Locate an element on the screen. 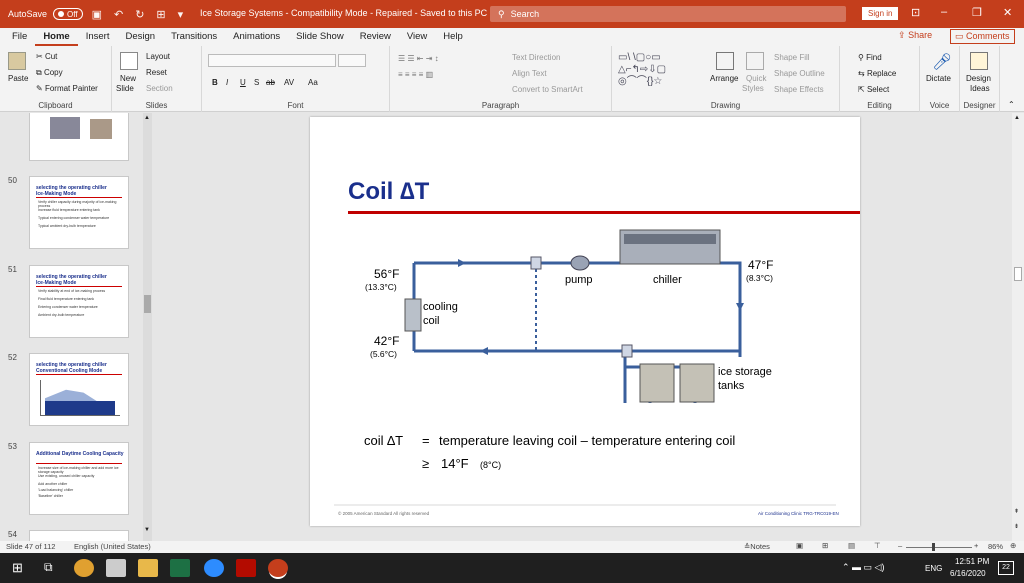 The width and height of the screenshot is (1024, 583). format-painter-button: ✎ Format Painter is located at coordinates (67, 88).